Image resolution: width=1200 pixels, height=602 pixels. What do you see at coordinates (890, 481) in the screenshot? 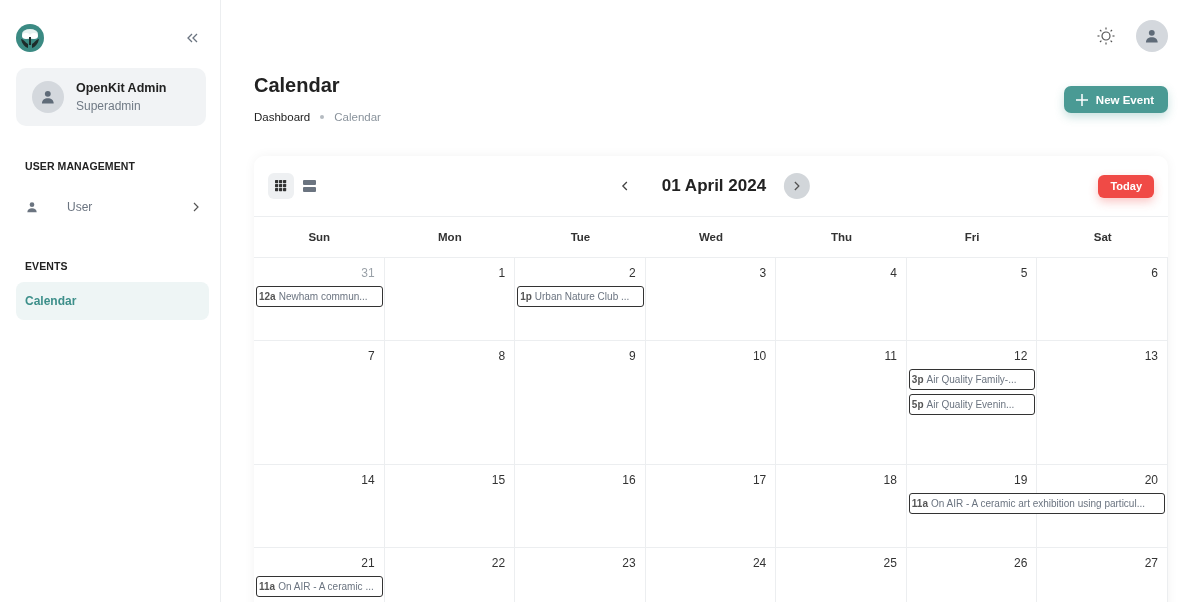
I see `day-number: 18` at bounding box center [890, 481].